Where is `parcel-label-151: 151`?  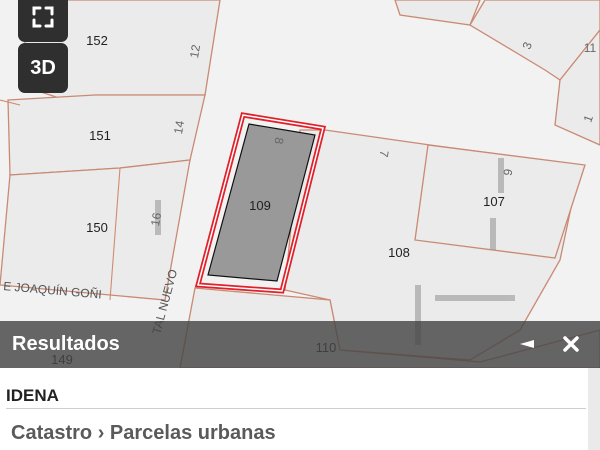 parcel-label-151: 151 is located at coordinates (100, 135).